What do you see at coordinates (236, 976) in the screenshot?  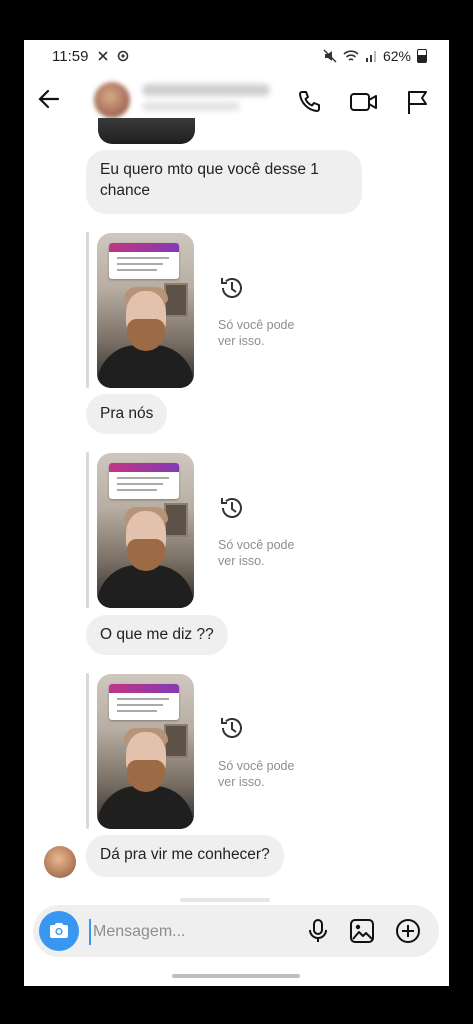 I see `home-indicator` at bounding box center [236, 976].